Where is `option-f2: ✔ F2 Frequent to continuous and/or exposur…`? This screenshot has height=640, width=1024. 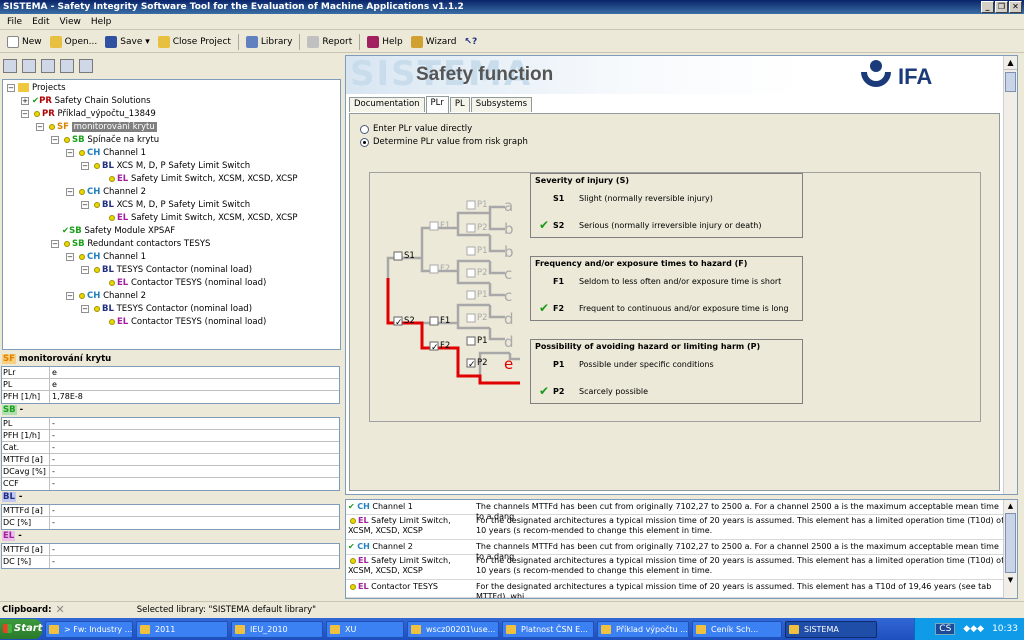
option-f2: ✔ F2 Frequent to continuous and/or exposur… is located at coordinates (664, 308).